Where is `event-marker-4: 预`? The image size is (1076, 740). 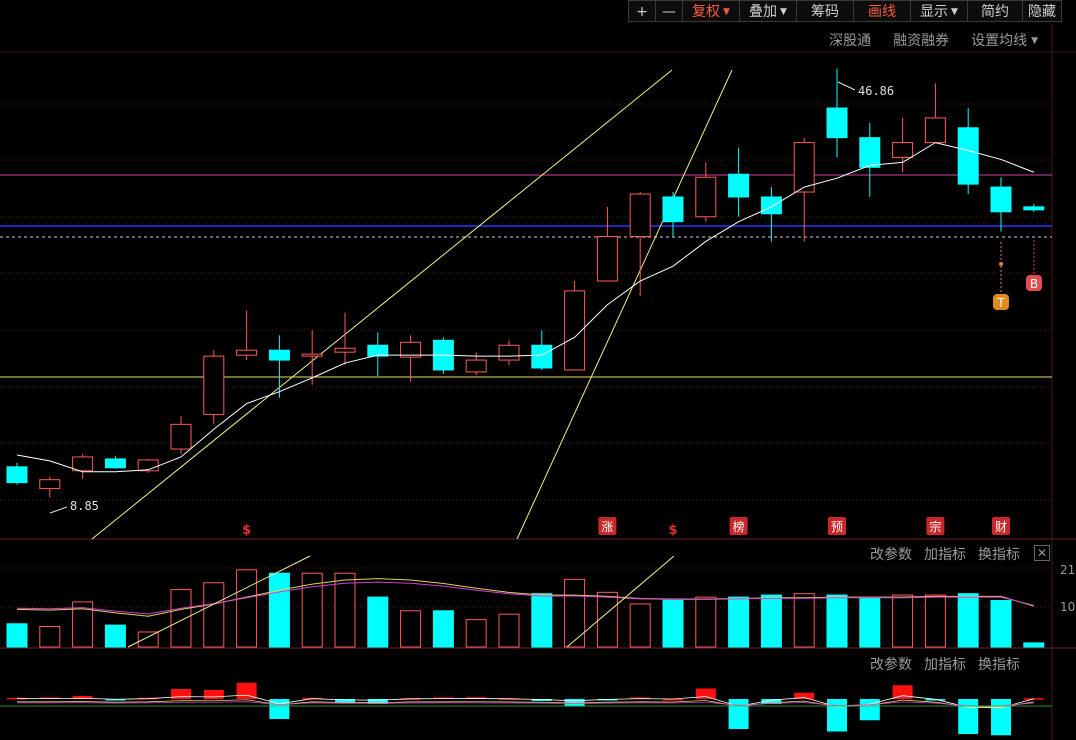
event-marker-4: 预 is located at coordinates (837, 527).